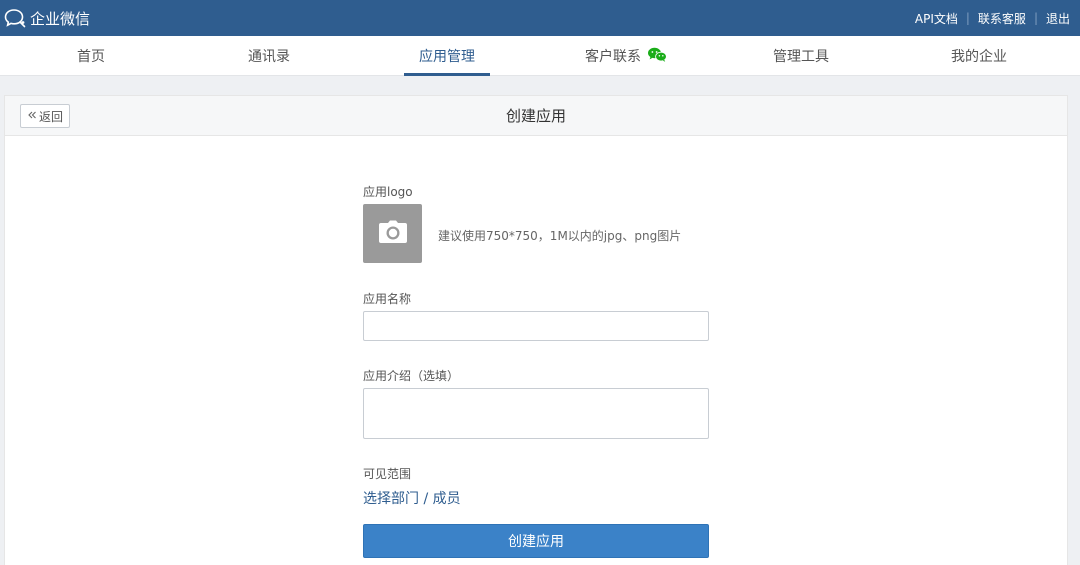  I want to click on tab-customer-contact: 客户联系, so click(626, 56).